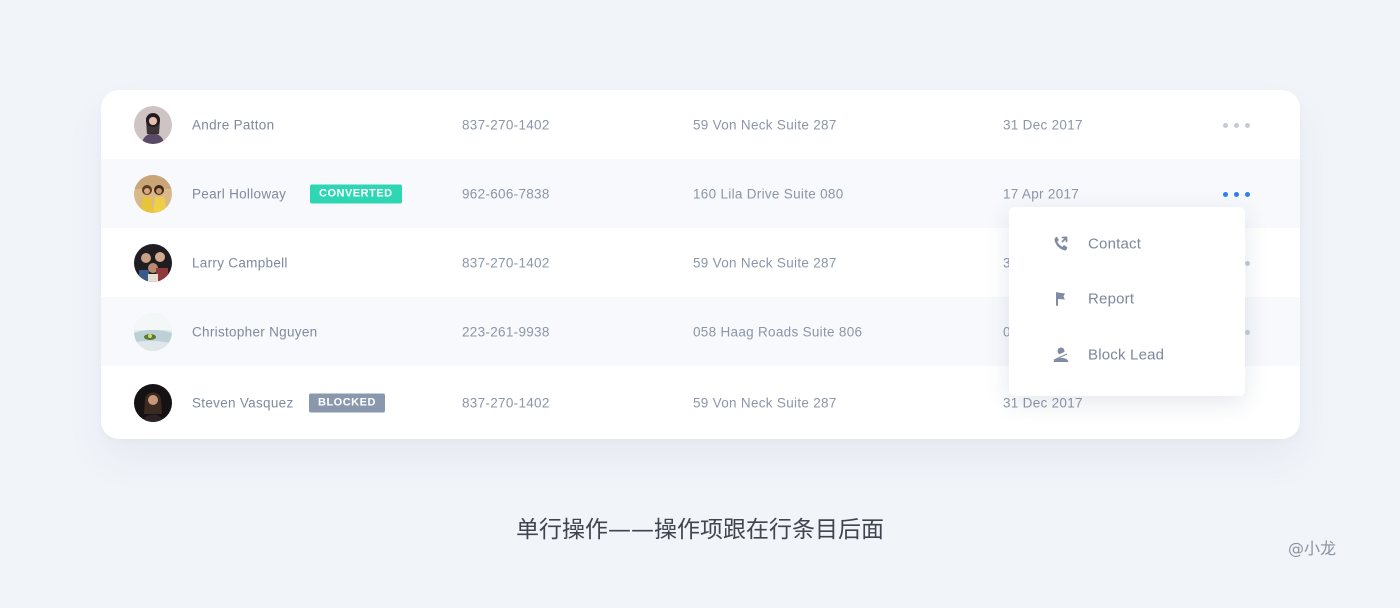  I want to click on lead-phone: 962-606-7838, so click(506, 193).